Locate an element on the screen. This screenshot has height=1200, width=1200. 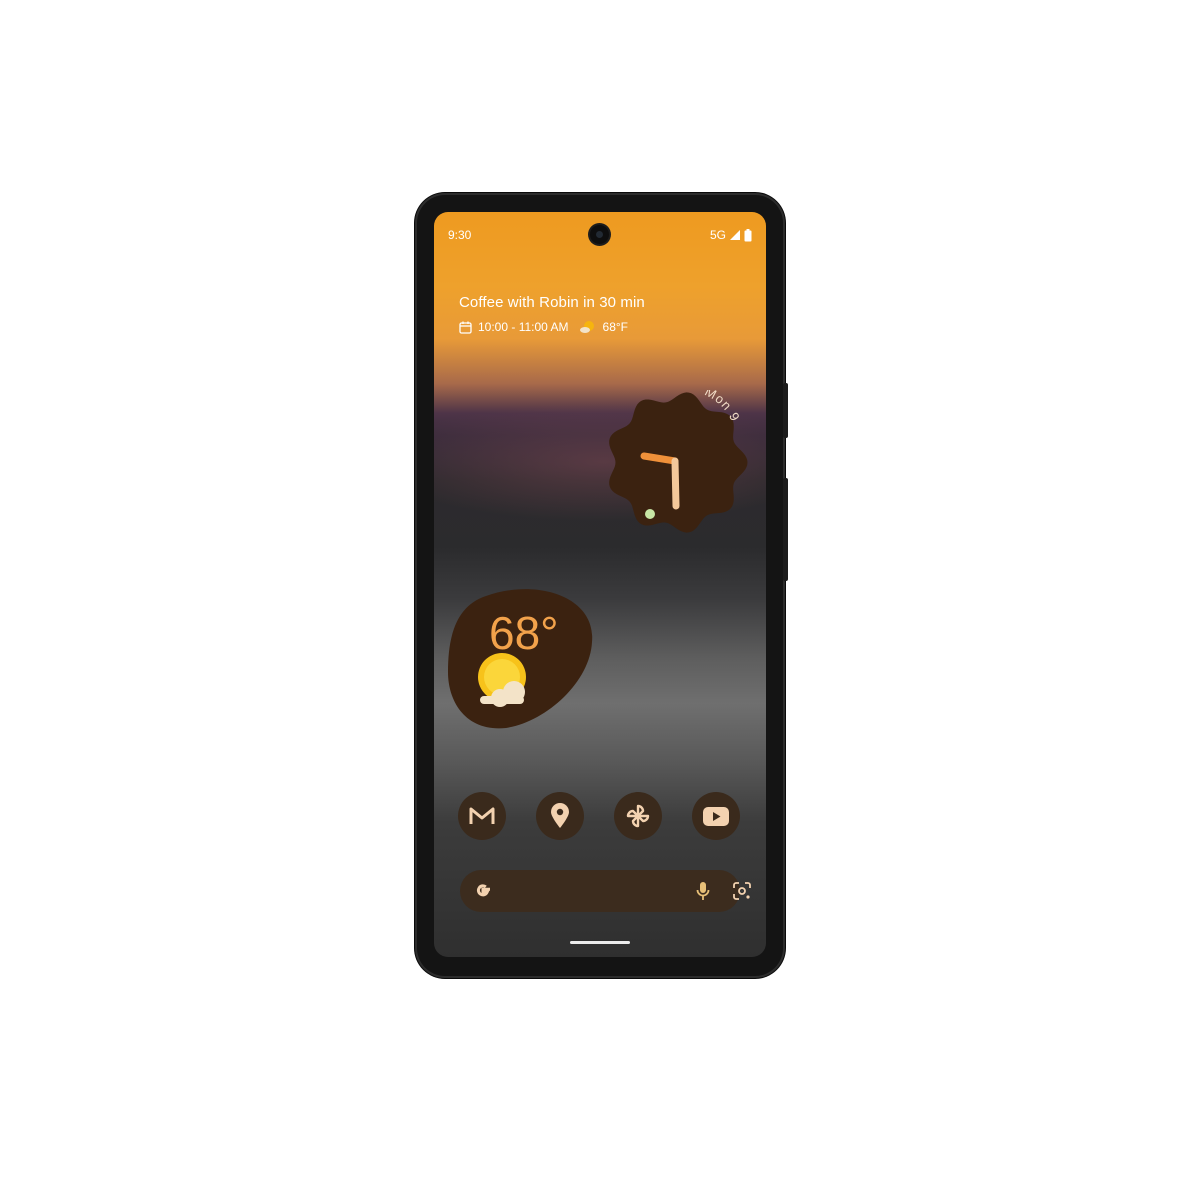
maps-app is located at coordinates (560, 816).